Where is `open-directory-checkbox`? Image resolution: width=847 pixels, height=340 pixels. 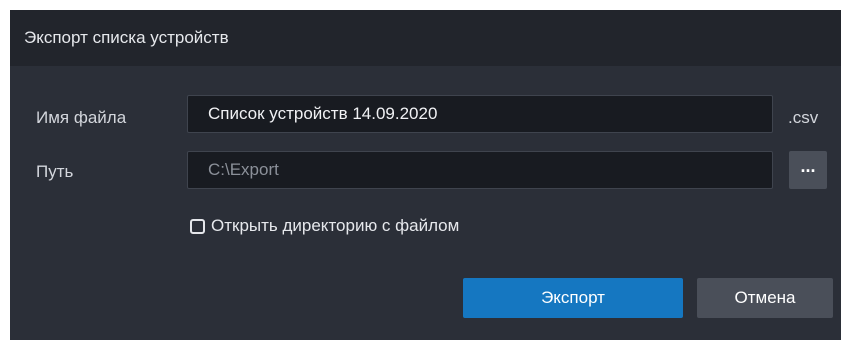
open-directory-checkbox is located at coordinates (197, 226).